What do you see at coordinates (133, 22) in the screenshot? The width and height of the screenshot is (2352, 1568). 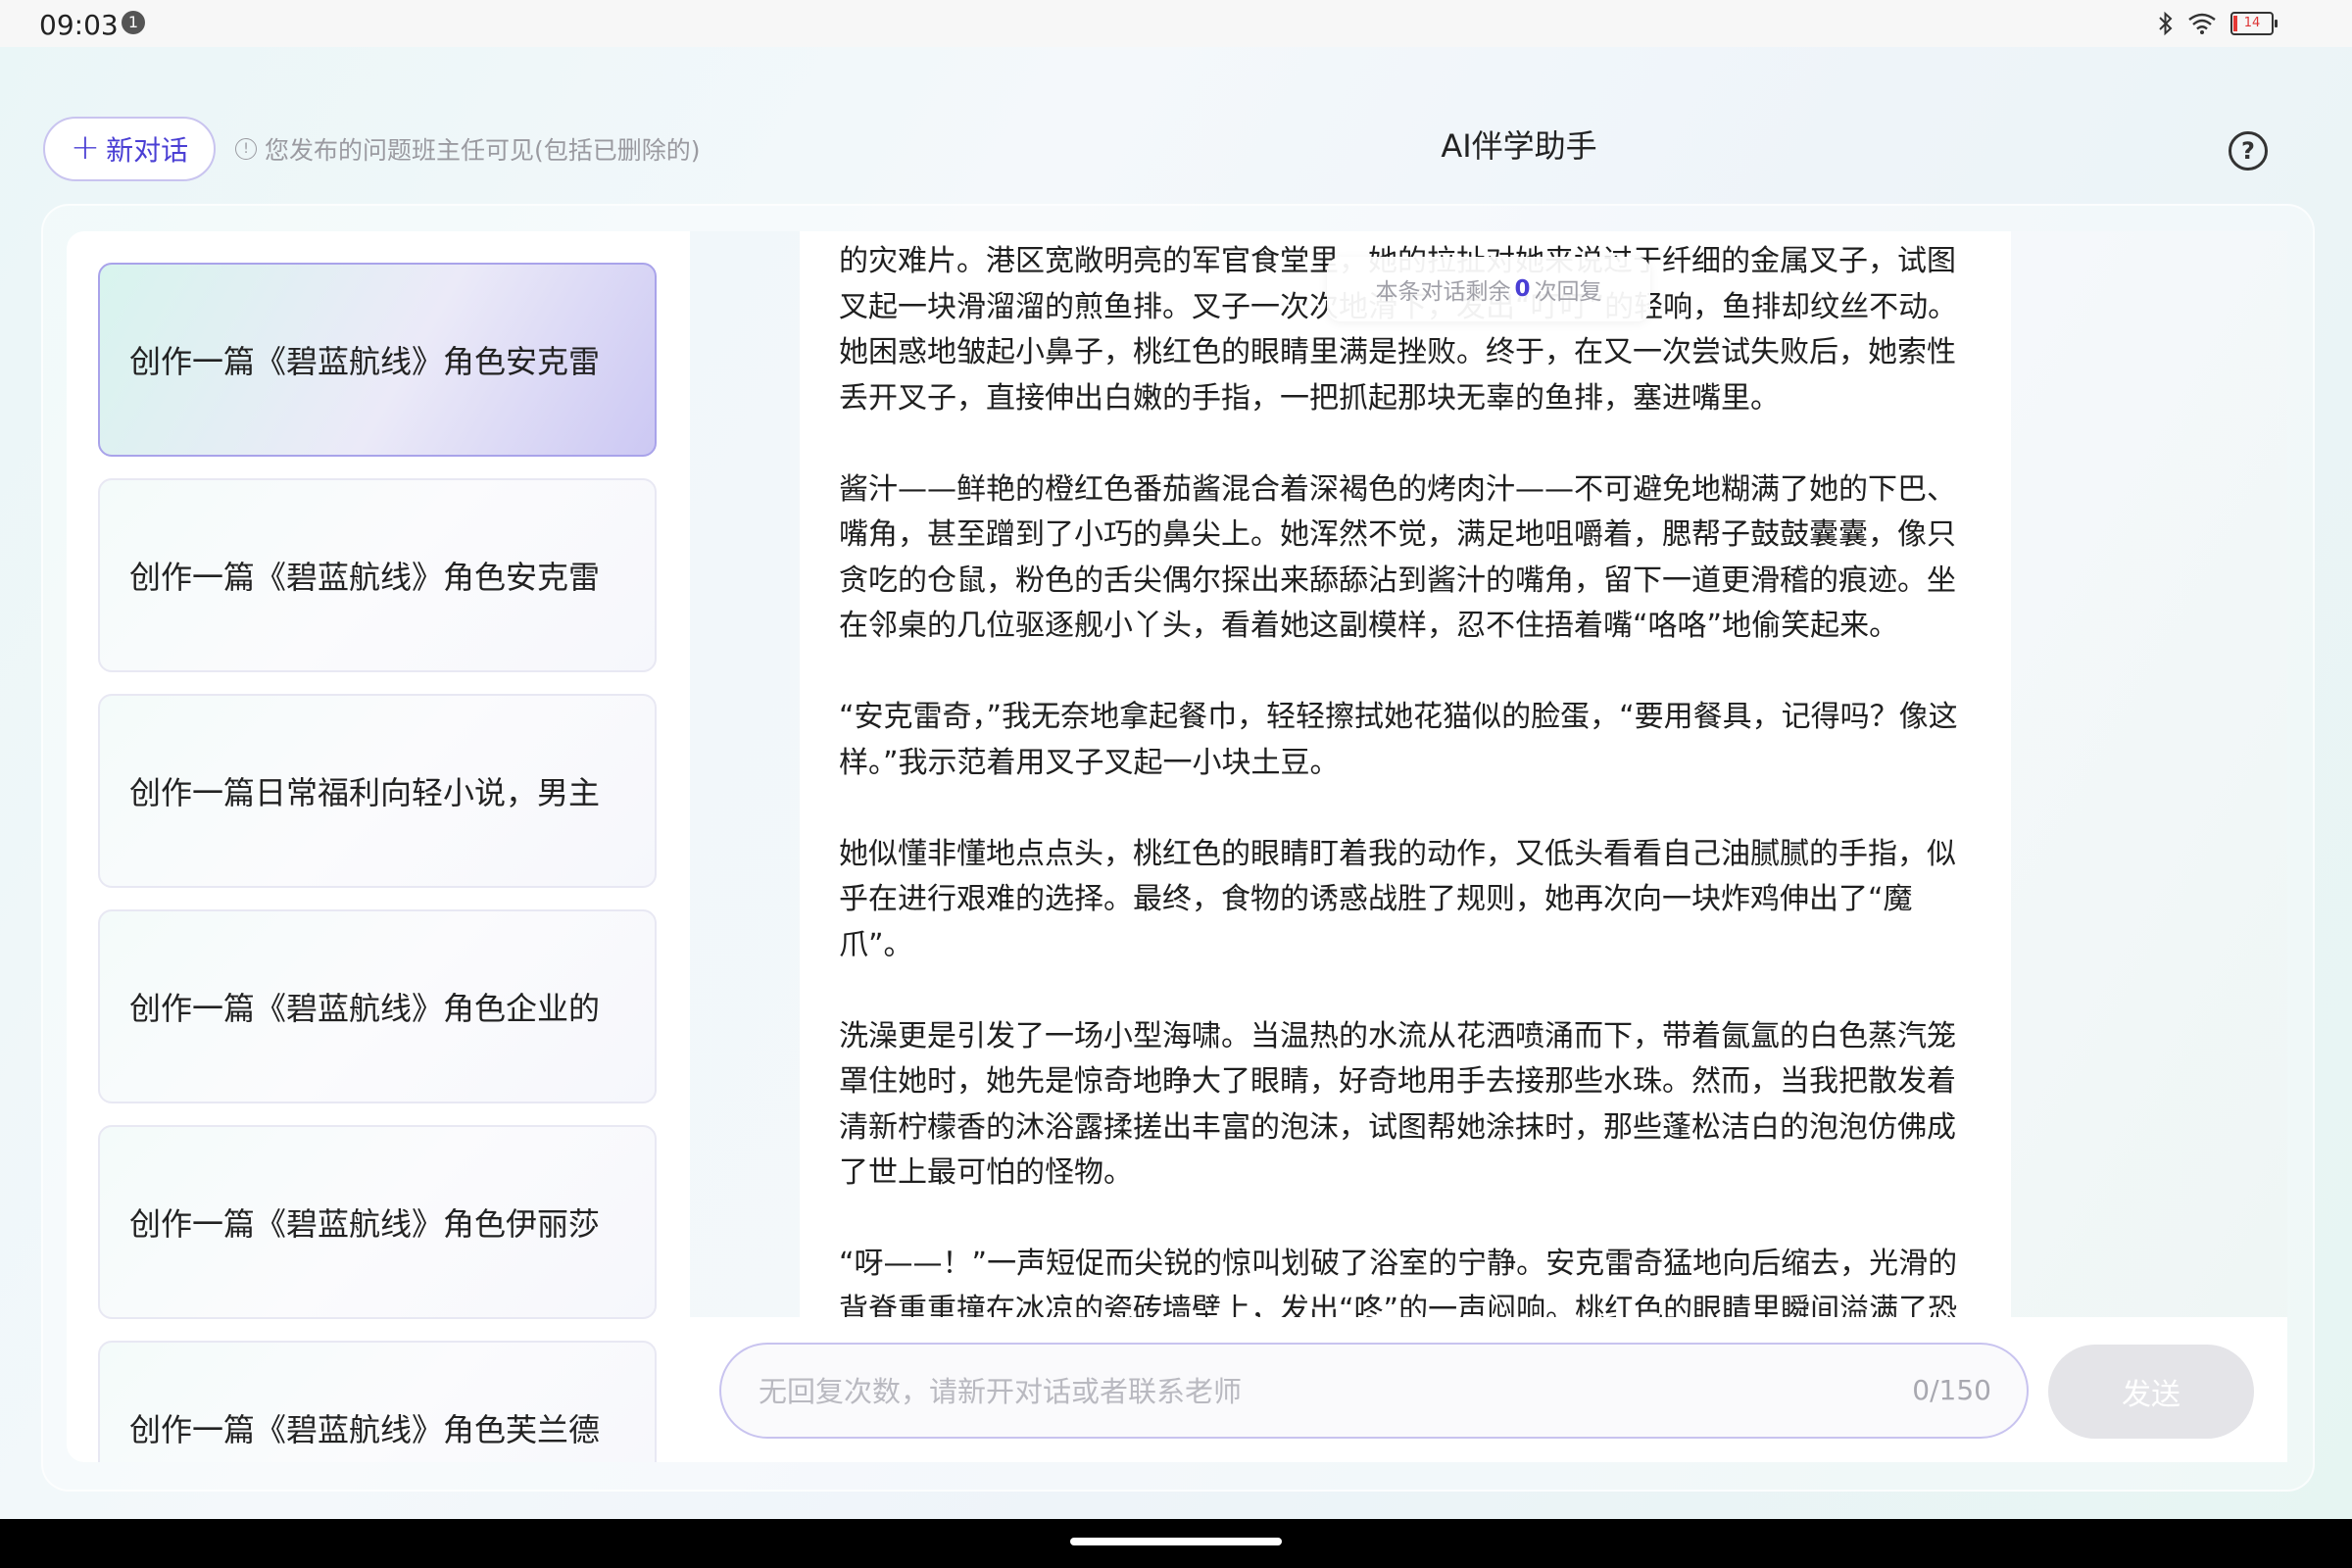 I see `notification-badge-icon: 1` at bounding box center [133, 22].